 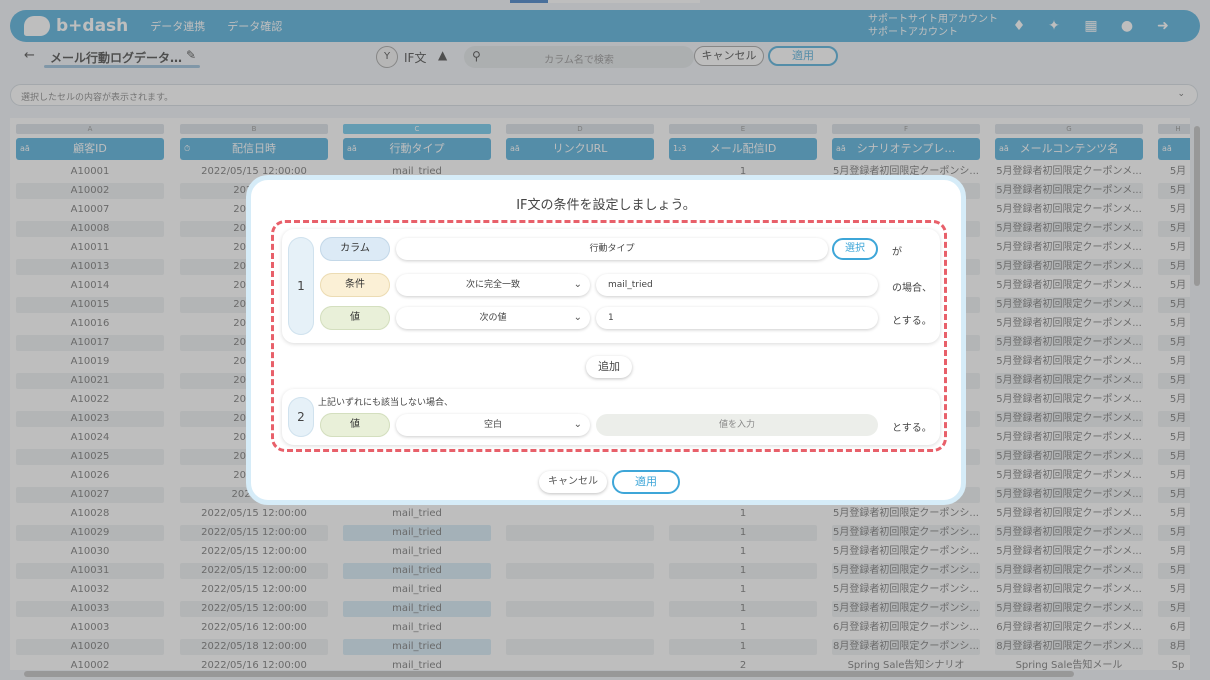 I want to click on else-value-type-value: 空白, so click(x=492, y=425).